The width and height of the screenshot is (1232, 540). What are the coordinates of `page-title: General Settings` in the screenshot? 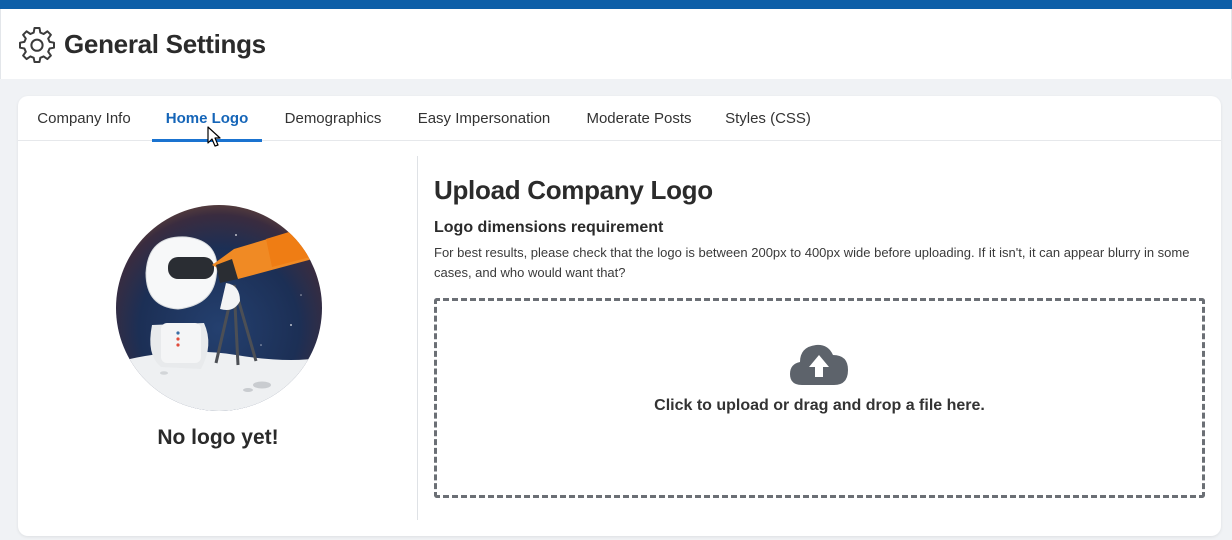 It's located at (165, 43).